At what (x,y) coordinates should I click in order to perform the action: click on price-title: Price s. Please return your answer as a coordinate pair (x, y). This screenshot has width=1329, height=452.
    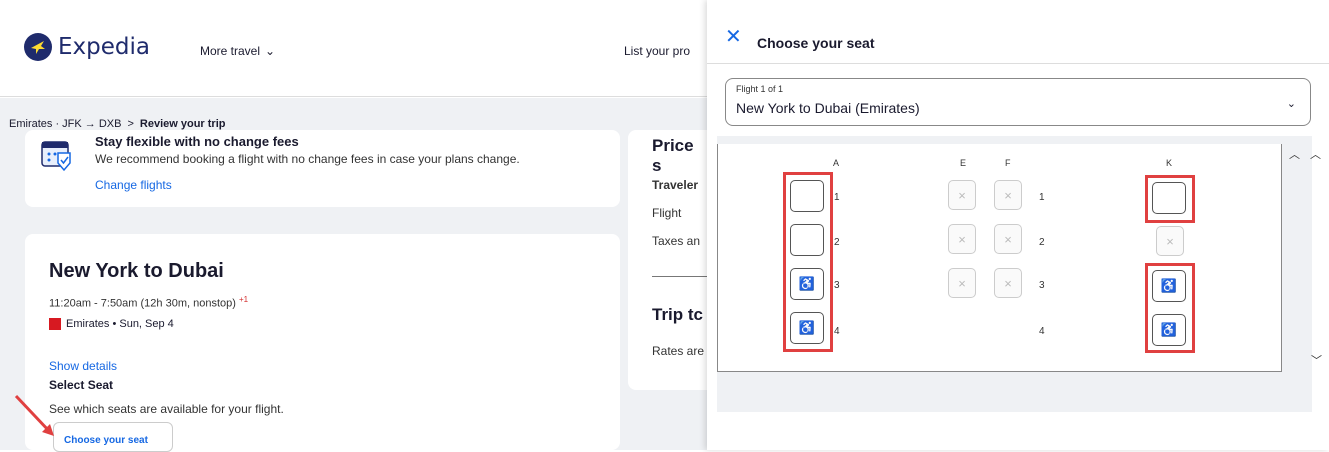
    Looking at the image, I should click on (673, 155).